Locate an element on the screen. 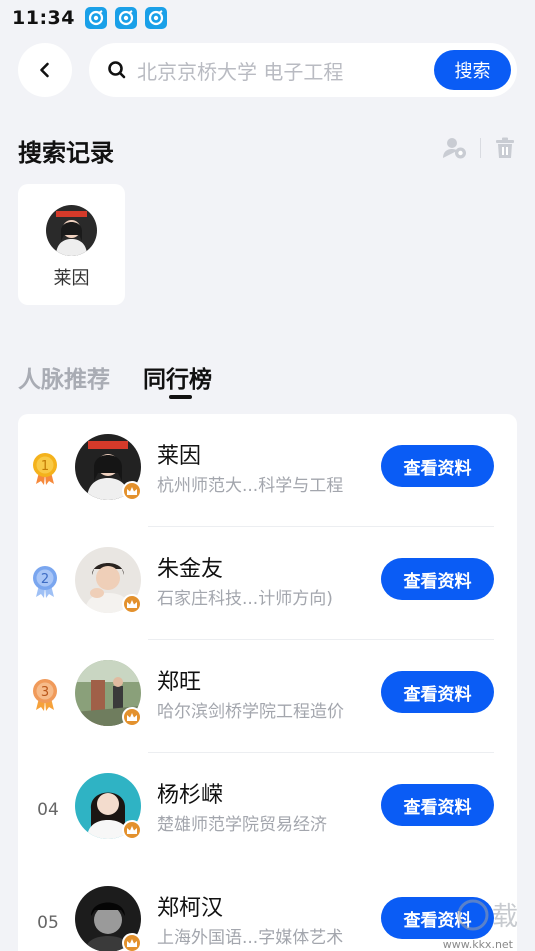 This screenshot has height=951, width=535. rank-label: 1 is located at coordinates (45, 466).